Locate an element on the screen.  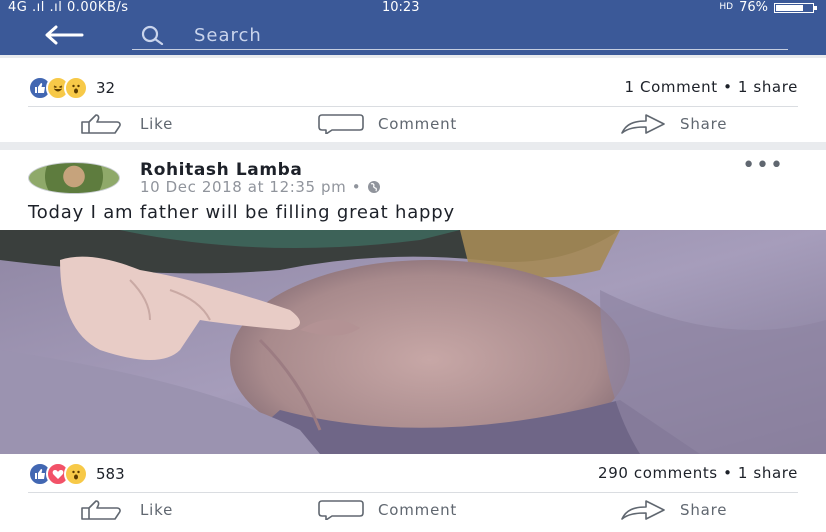
search-icon is located at coordinates (152, 35).